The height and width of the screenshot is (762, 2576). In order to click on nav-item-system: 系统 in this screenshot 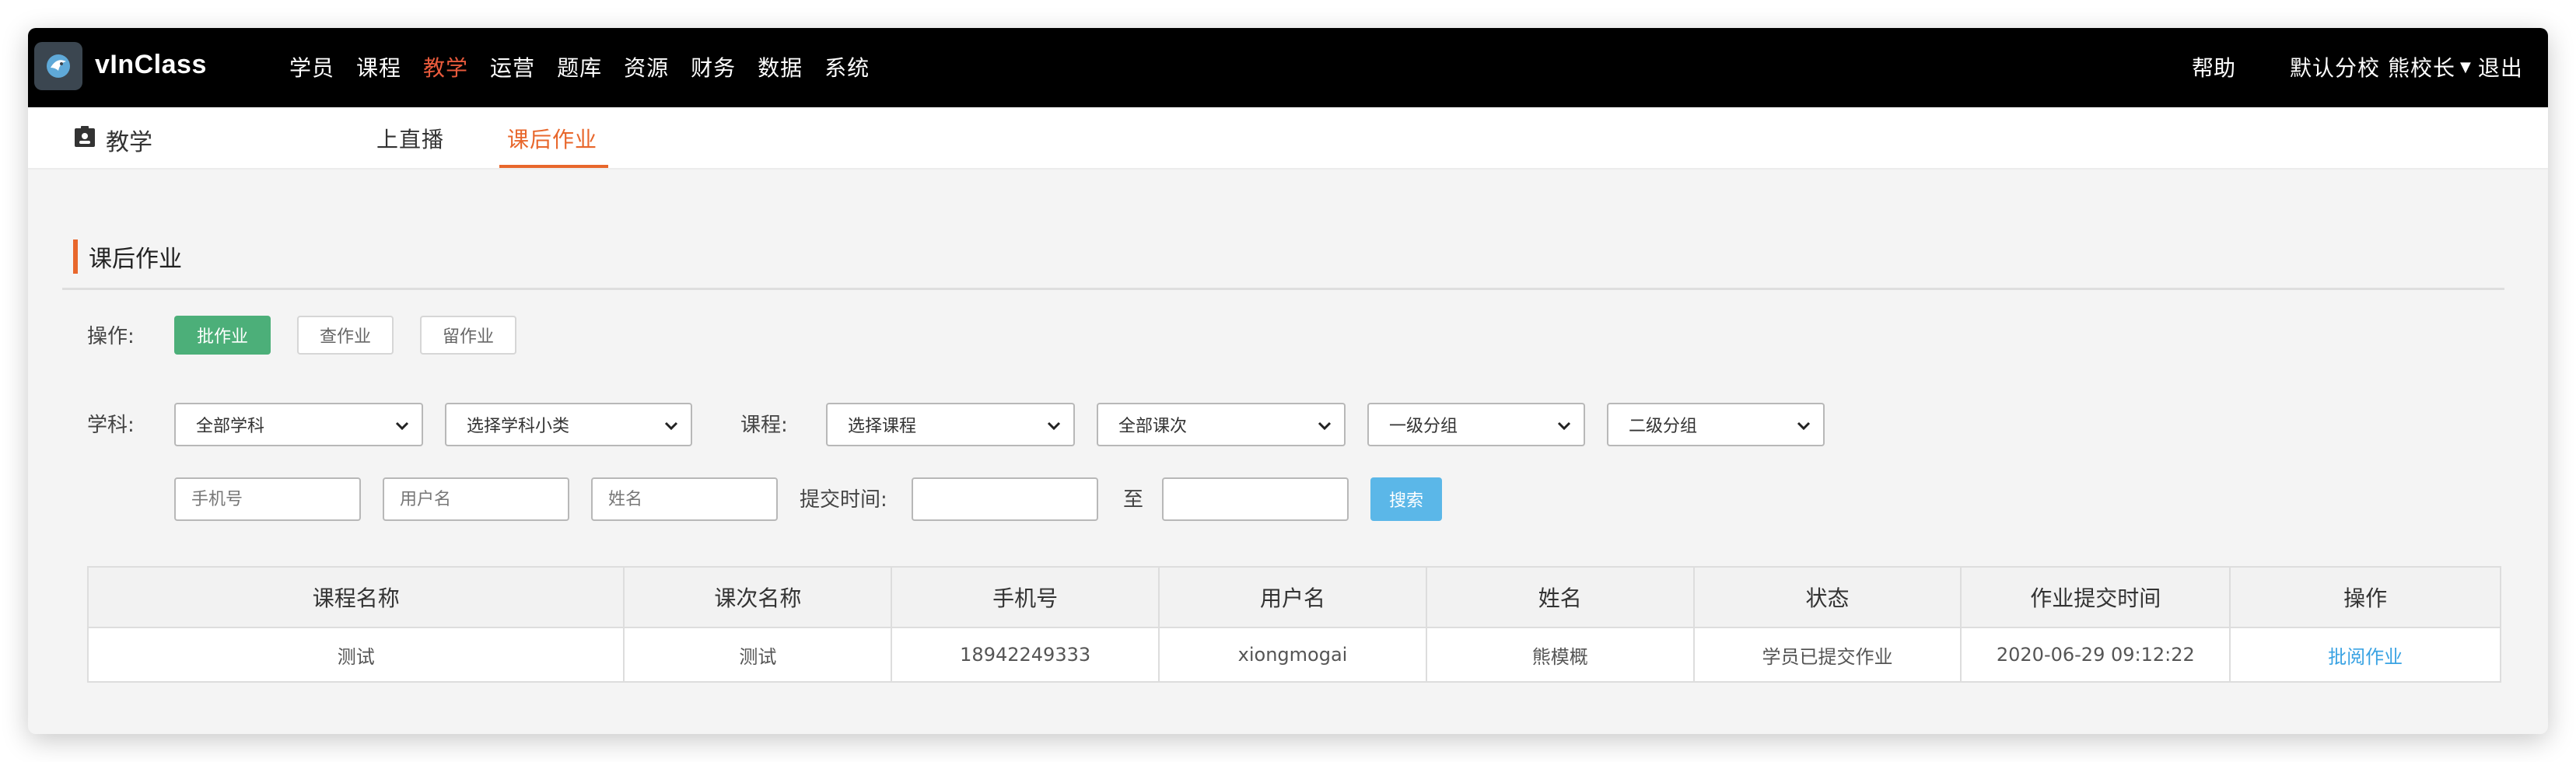, I will do `click(847, 66)`.